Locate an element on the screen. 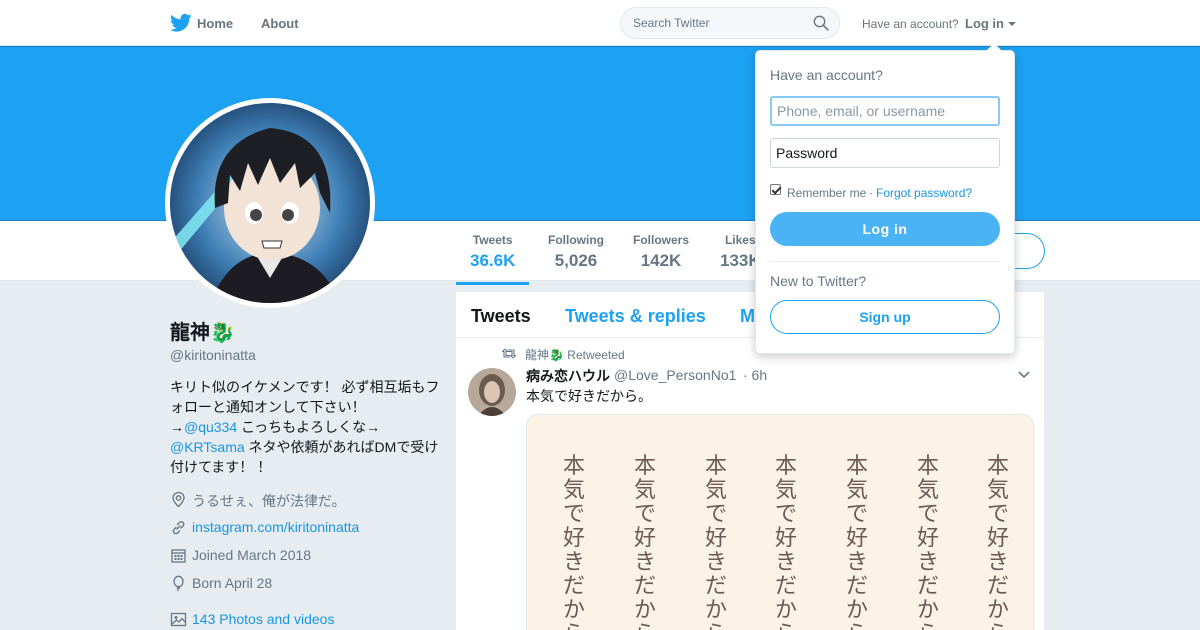  profile-avatar is located at coordinates (270, 203).